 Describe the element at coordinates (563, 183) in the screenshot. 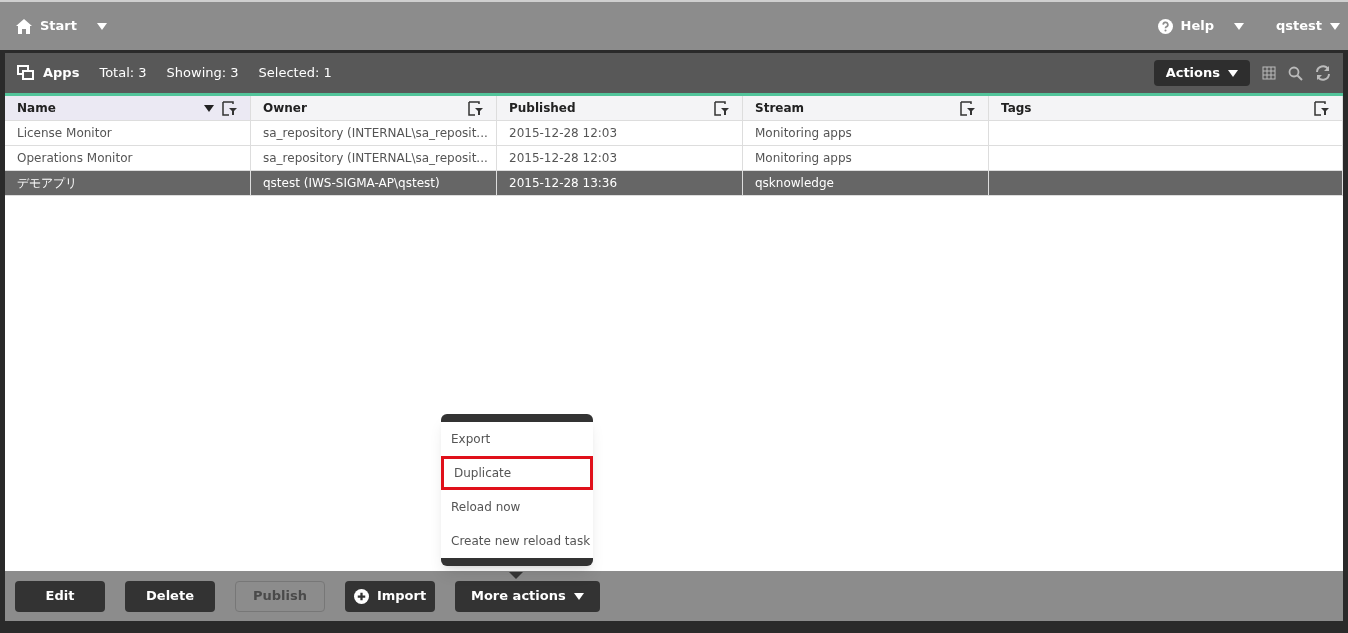

I see `table-cell-text: 2015-12-28 13:36` at that location.